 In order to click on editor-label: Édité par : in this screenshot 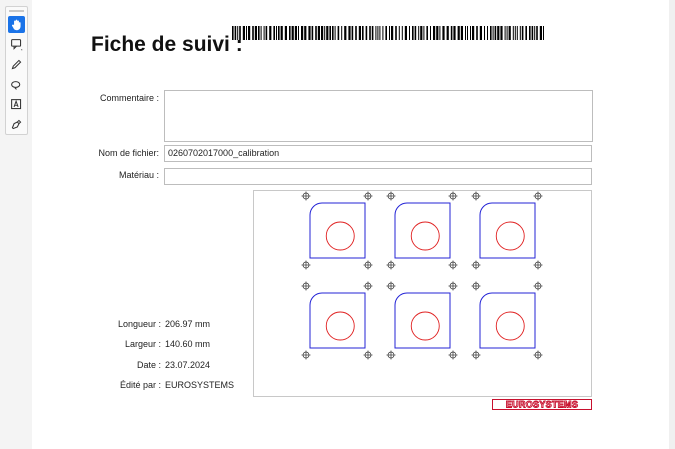, I will do `click(140, 385)`.